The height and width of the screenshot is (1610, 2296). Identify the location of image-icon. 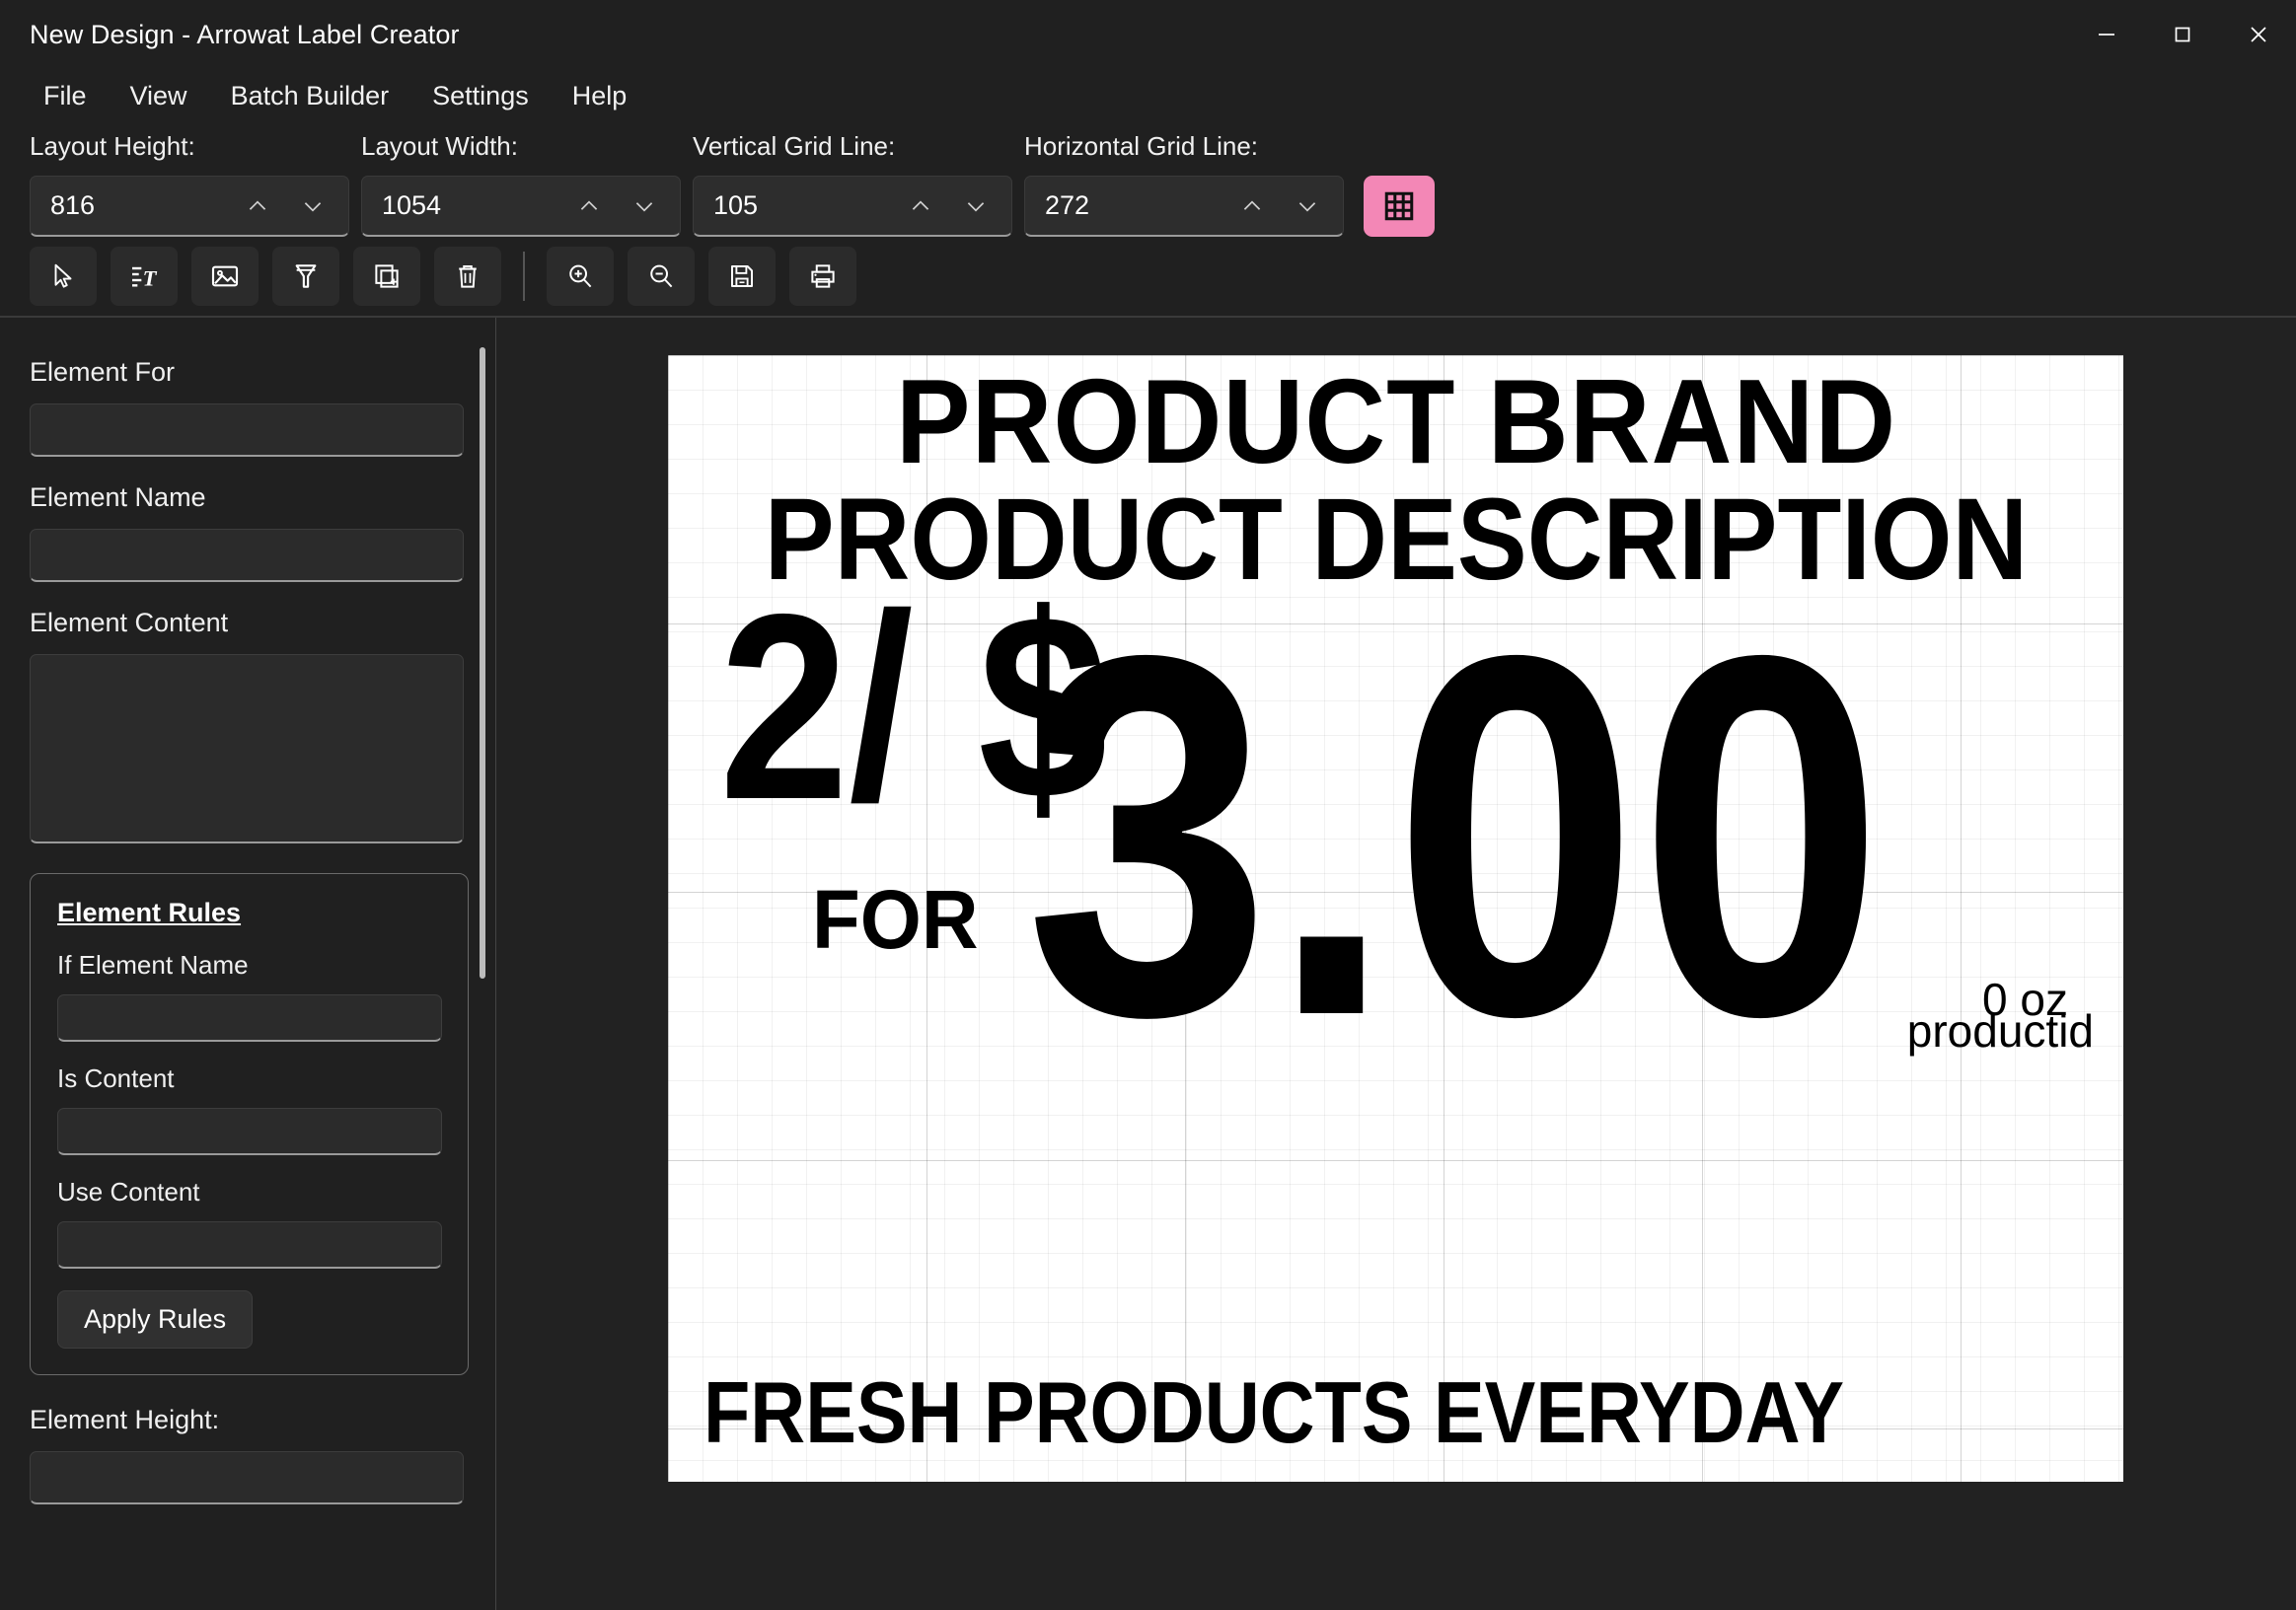
(225, 276).